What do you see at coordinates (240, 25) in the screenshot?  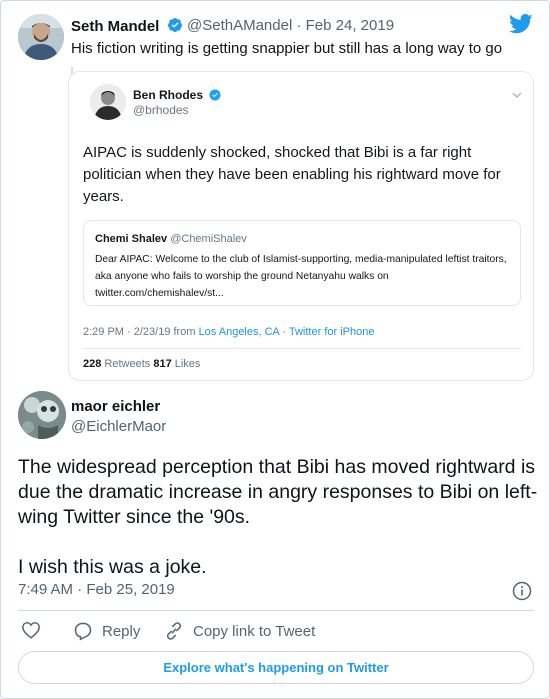 I see `author-handle-text: @SethAMandel` at bounding box center [240, 25].